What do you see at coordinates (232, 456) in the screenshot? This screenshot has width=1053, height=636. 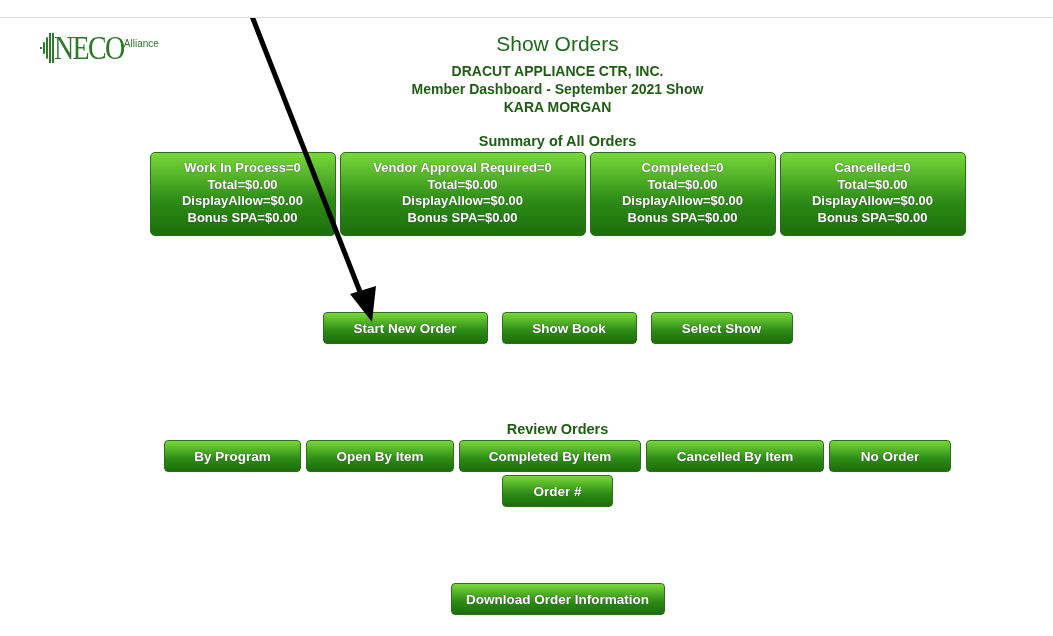 I see `review-button: By Program` at bounding box center [232, 456].